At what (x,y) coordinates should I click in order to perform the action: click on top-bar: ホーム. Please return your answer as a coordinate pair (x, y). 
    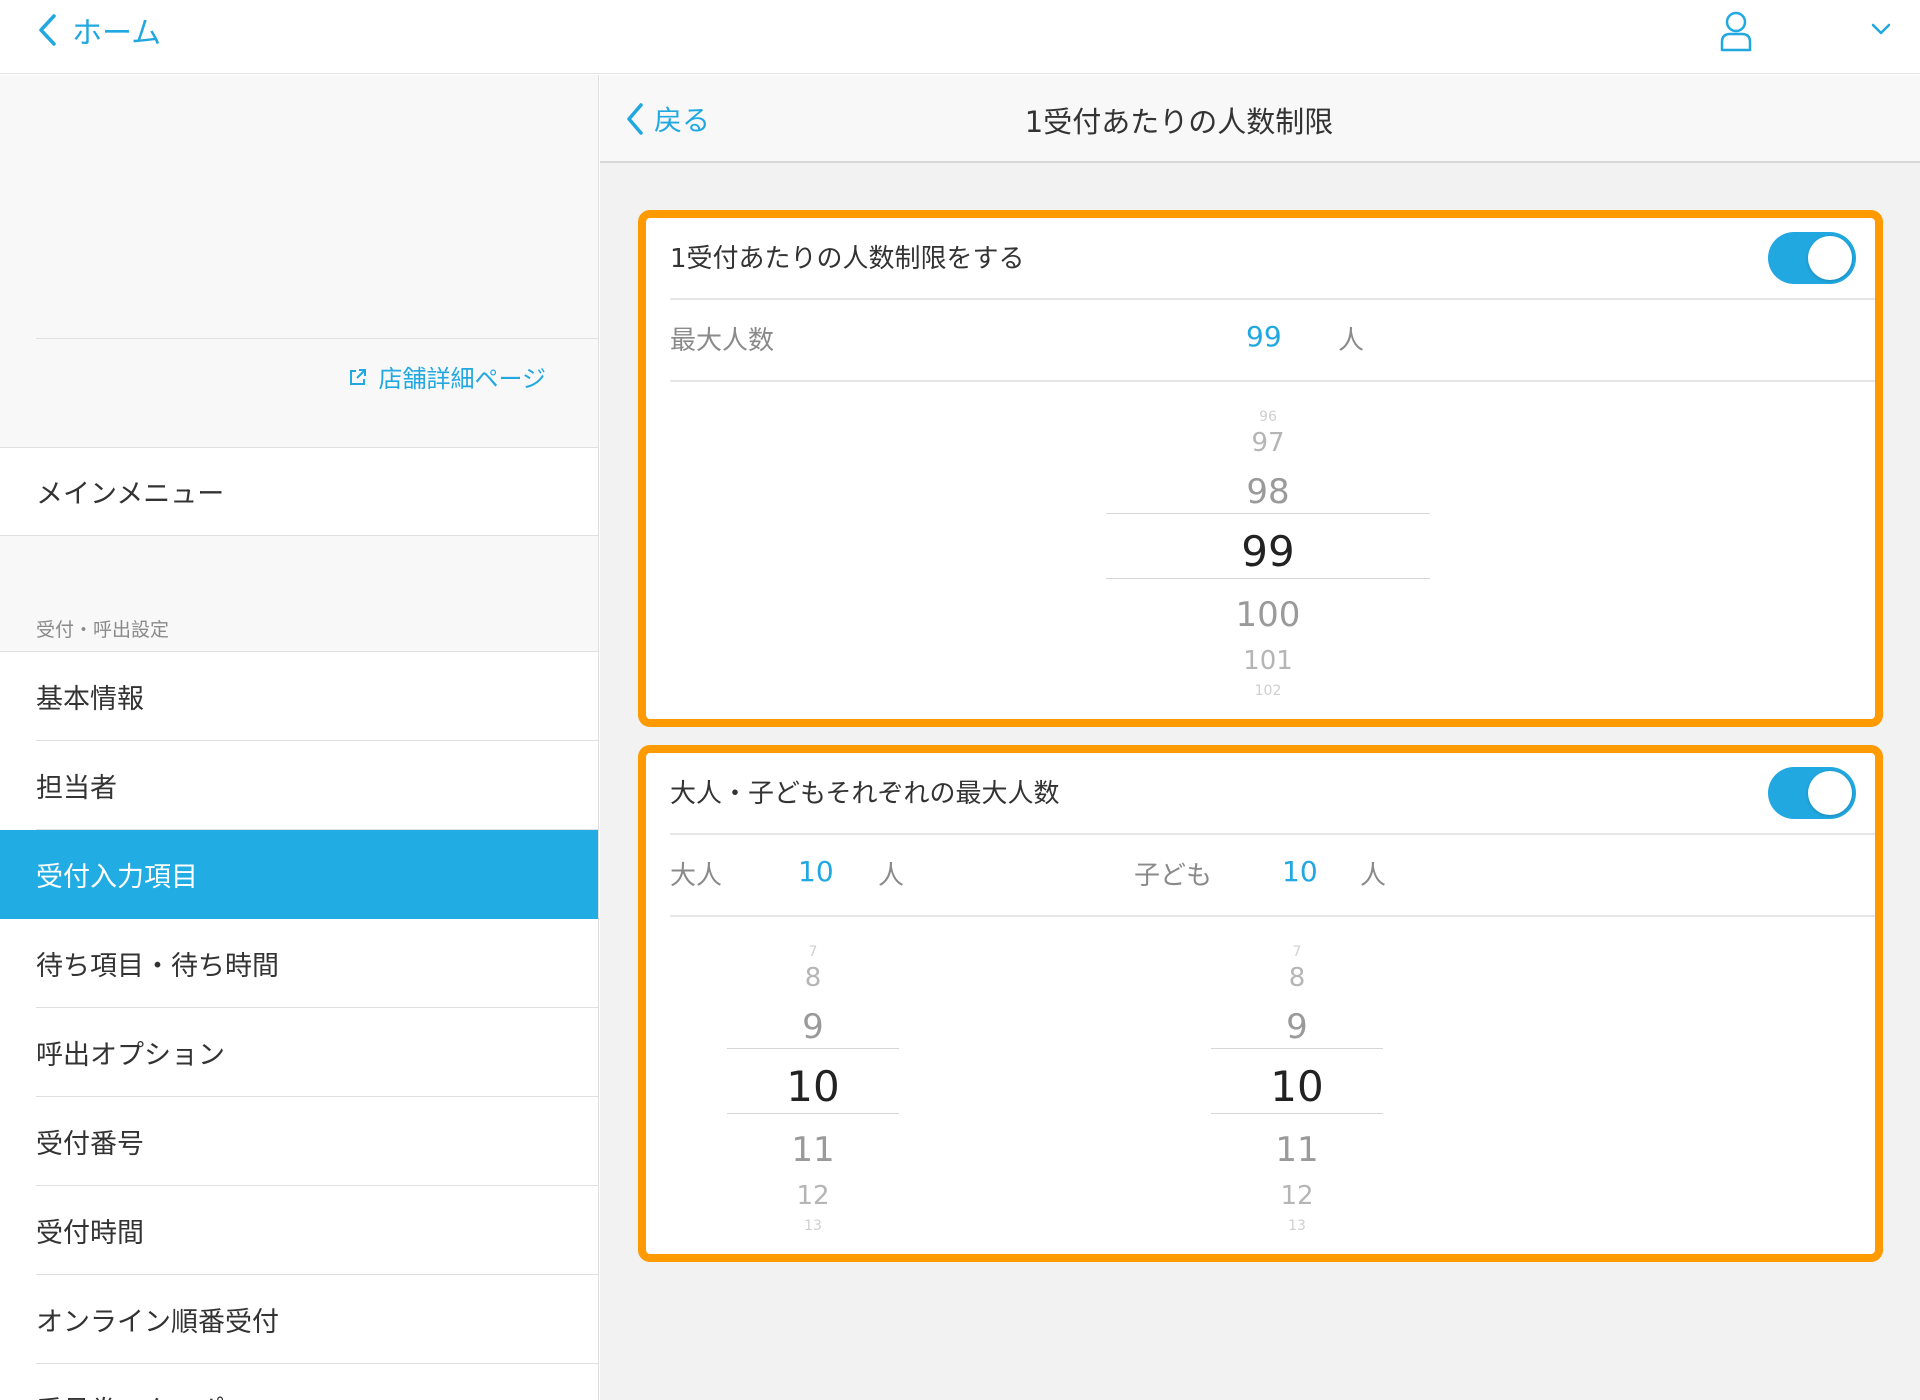
    Looking at the image, I should click on (960, 37).